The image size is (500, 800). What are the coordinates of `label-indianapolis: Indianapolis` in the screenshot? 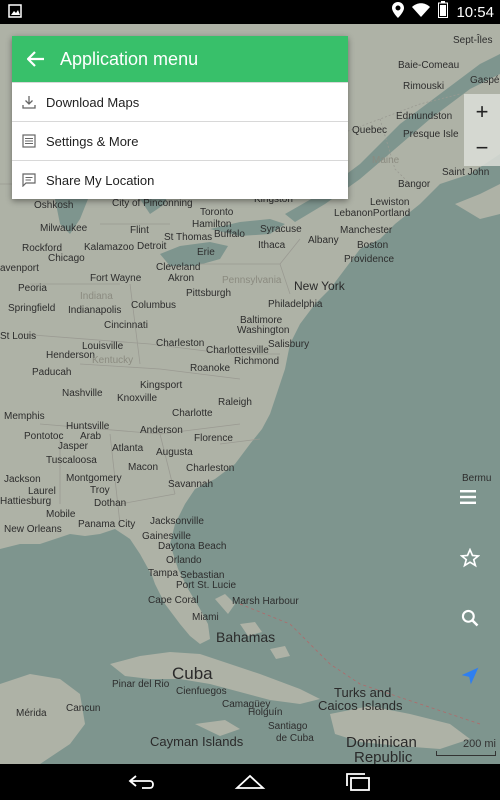 It's located at (95, 310).